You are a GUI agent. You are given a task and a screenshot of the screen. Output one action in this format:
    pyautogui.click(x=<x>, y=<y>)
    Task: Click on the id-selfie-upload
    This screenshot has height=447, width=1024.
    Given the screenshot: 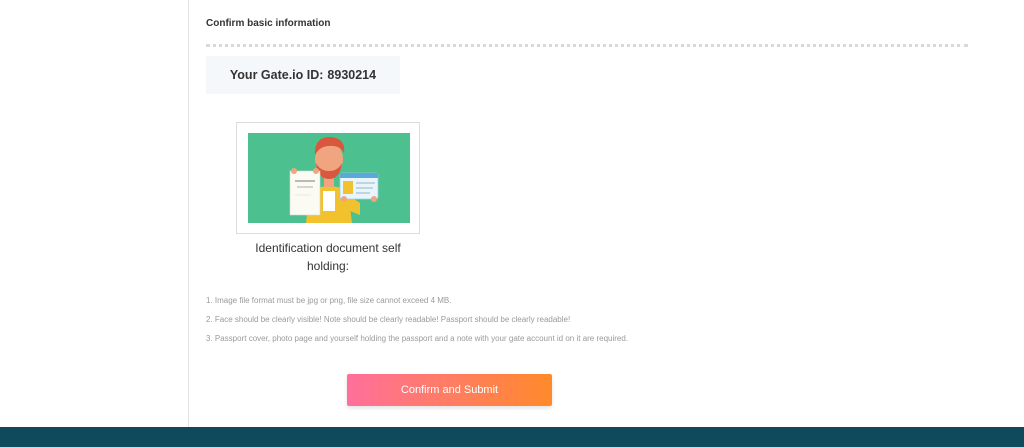 What is the action you would take?
    pyautogui.click(x=328, y=178)
    